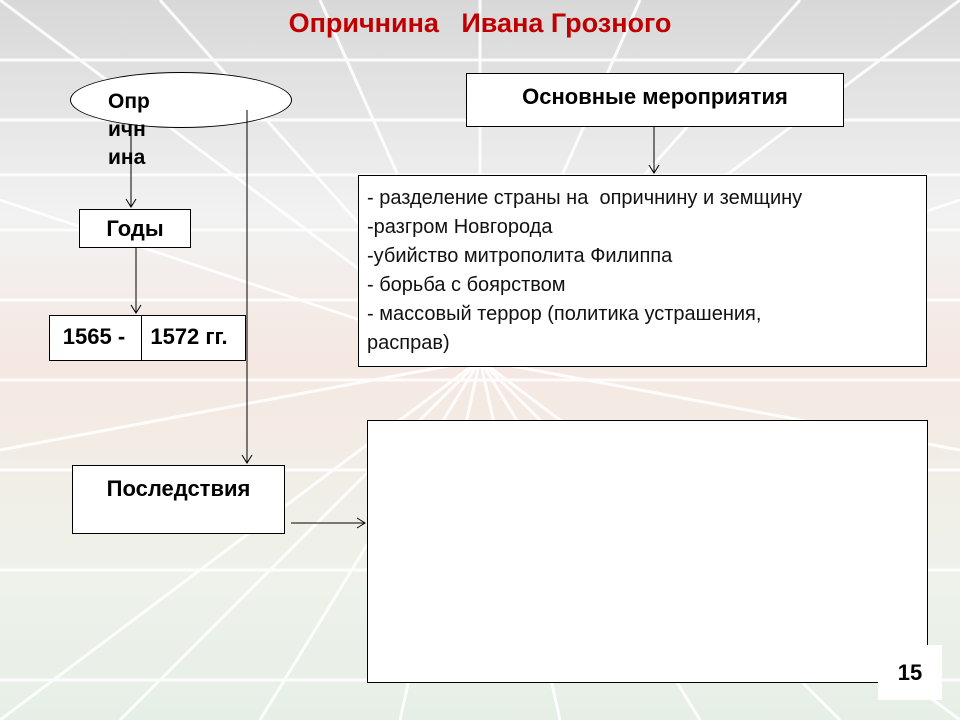 The height and width of the screenshot is (720, 960). What do you see at coordinates (181, 100) in the screenshot?
I see `oprichnina-ellipse` at bounding box center [181, 100].